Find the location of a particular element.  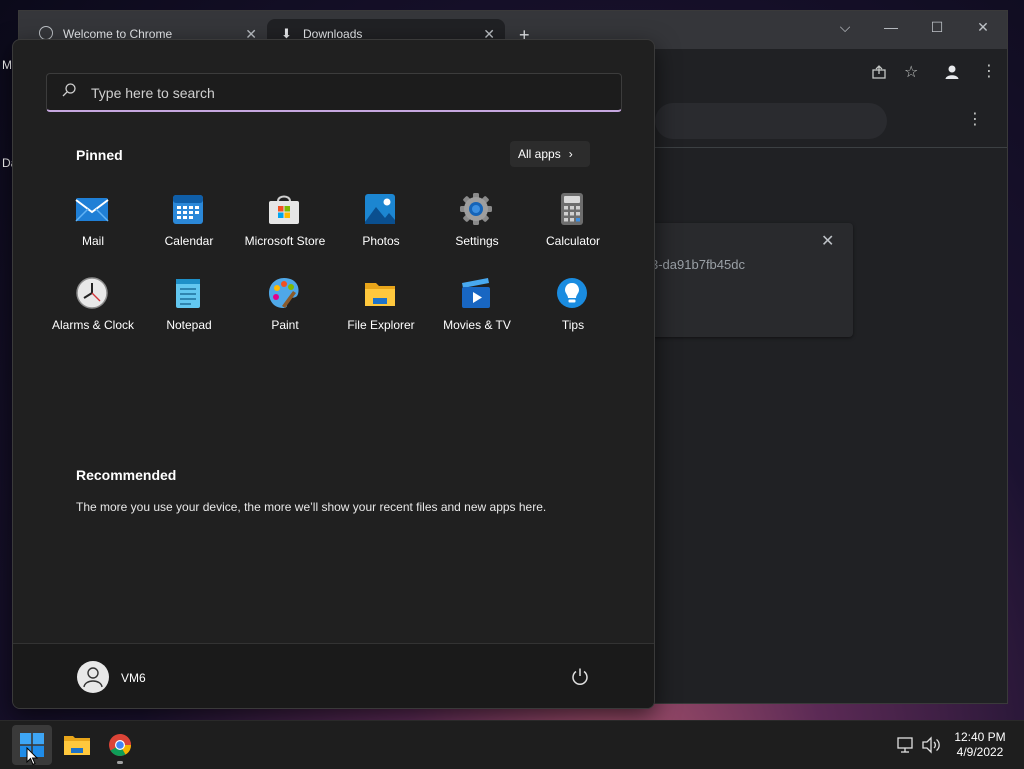

app-label: Calendar is located at coordinates (189, 241).